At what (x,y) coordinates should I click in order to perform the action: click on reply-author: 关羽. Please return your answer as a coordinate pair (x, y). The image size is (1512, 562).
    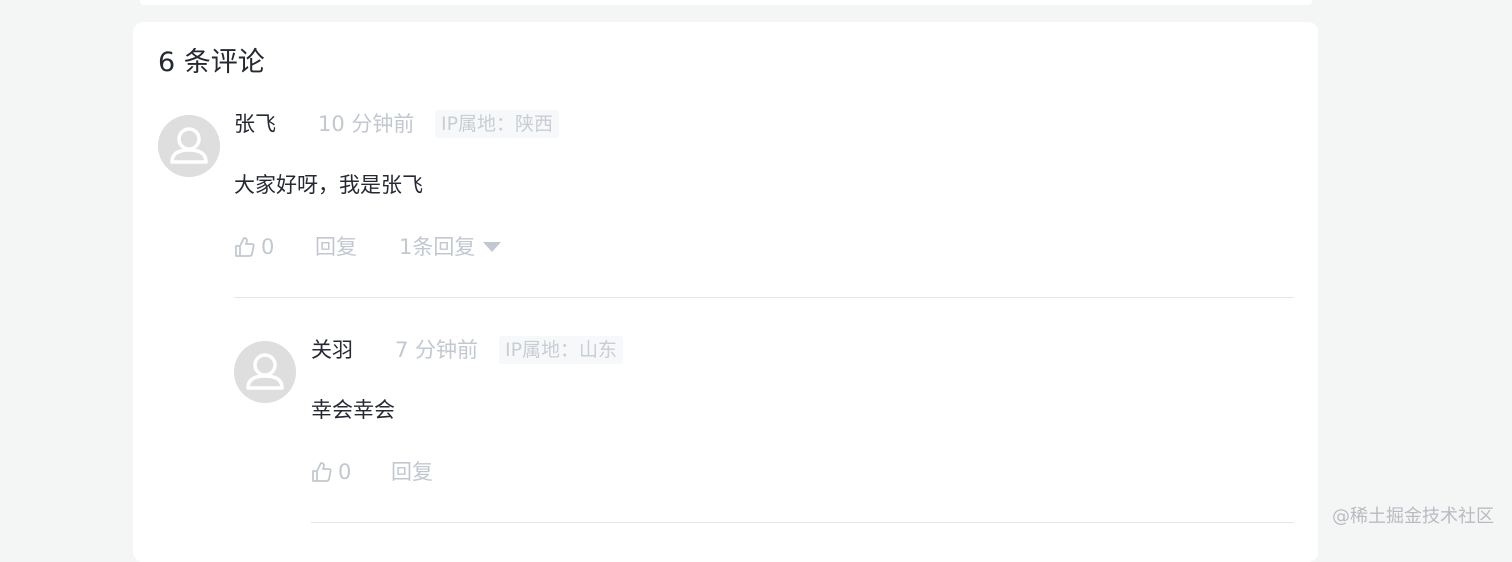
    Looking at the image, I should click on (332, 350).